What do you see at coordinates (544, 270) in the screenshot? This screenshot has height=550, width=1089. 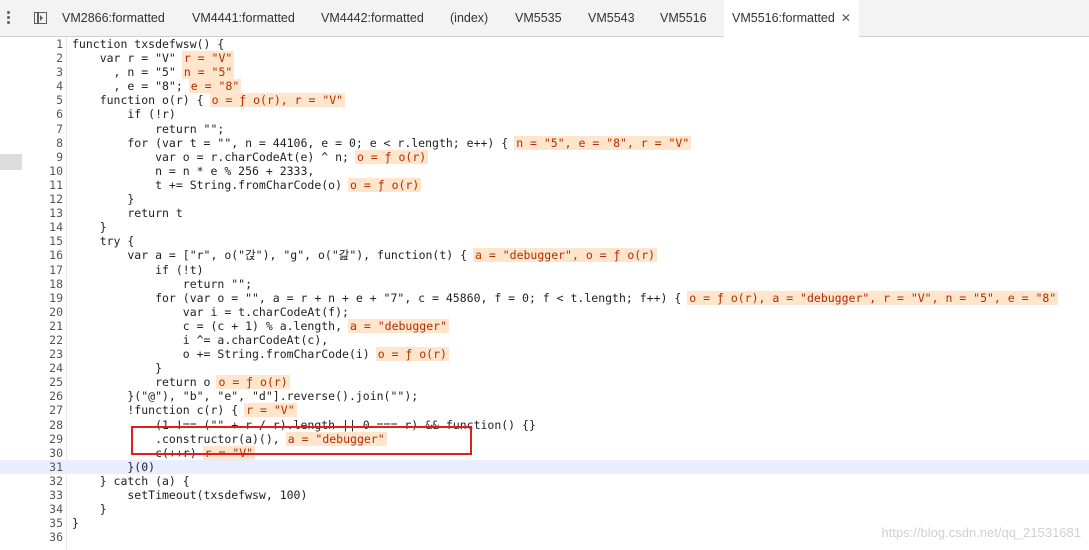 I see `code-line: 17 if (!t)` at bounding box center [544, 270].